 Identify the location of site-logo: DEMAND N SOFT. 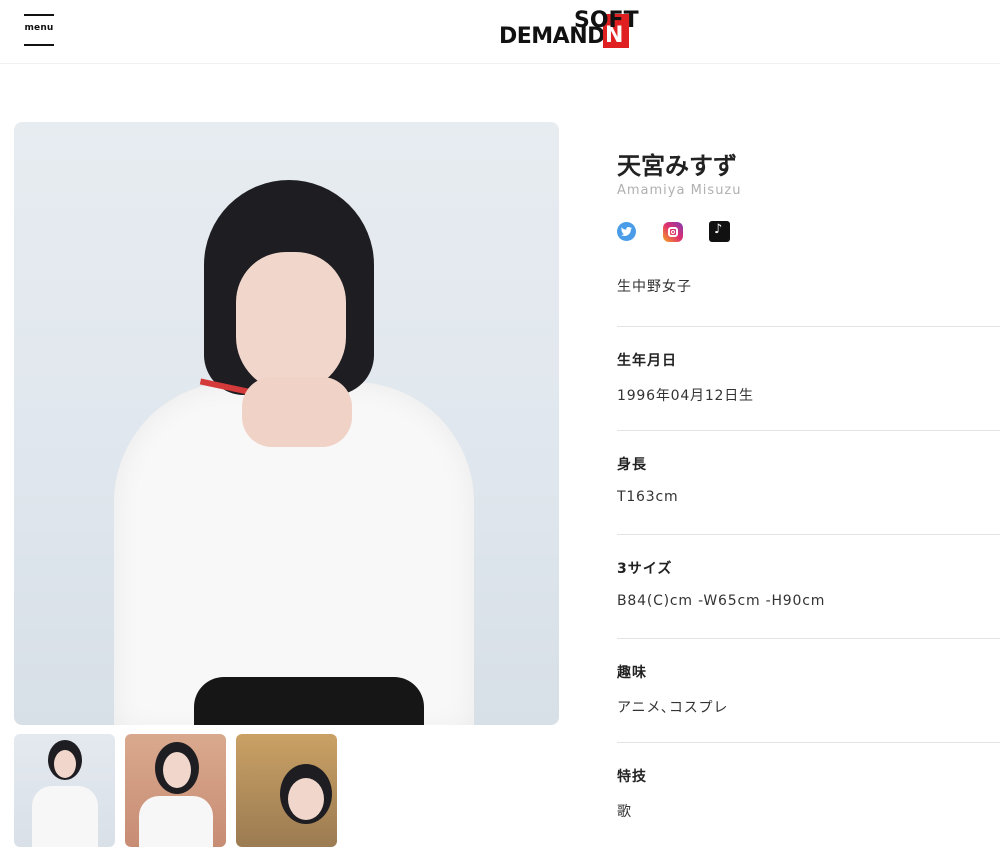
(589, 29).